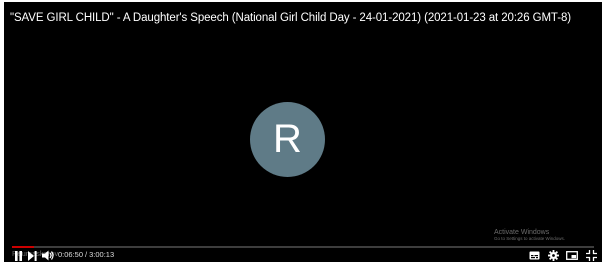 This screenshot has width=606, height=264. I want to click on progress-played, so click(23, 247).